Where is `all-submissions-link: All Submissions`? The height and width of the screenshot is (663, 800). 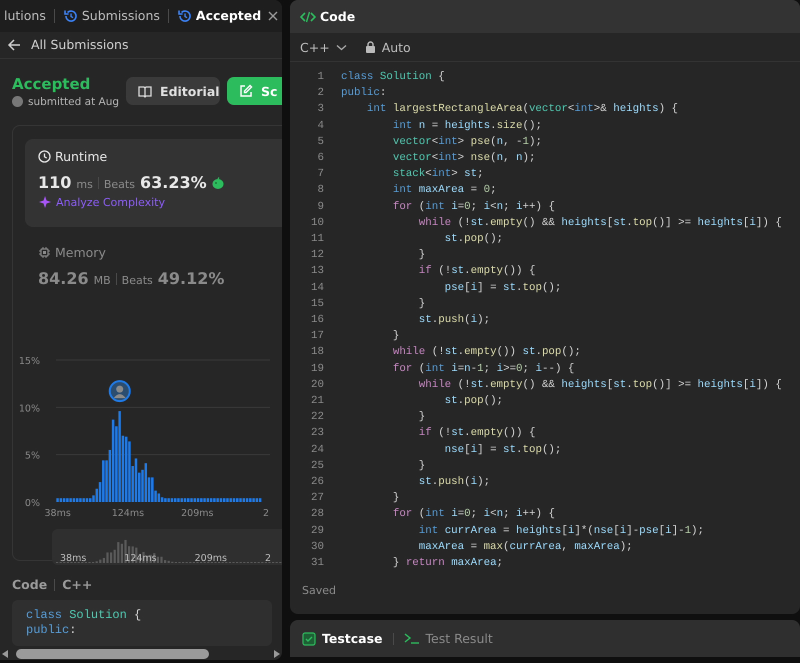 all-submissions-link: All Submissions is located at coordinates (79, 44).